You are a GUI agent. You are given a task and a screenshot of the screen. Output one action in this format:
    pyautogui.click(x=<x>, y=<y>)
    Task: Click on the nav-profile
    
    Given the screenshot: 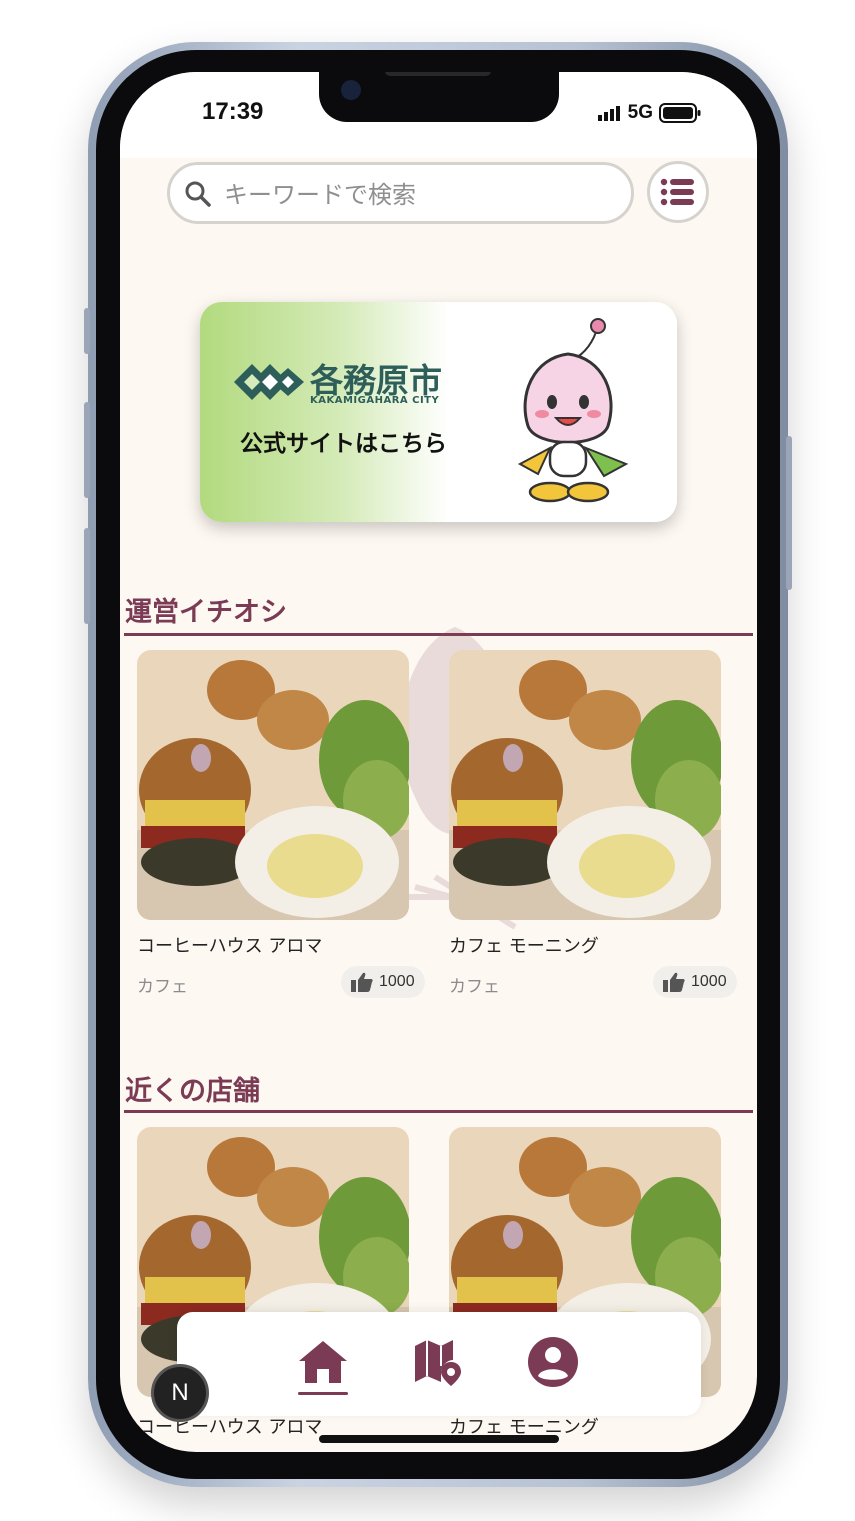 What is the action you would take?
    pyautogui.click(x=553, y=1362)
    